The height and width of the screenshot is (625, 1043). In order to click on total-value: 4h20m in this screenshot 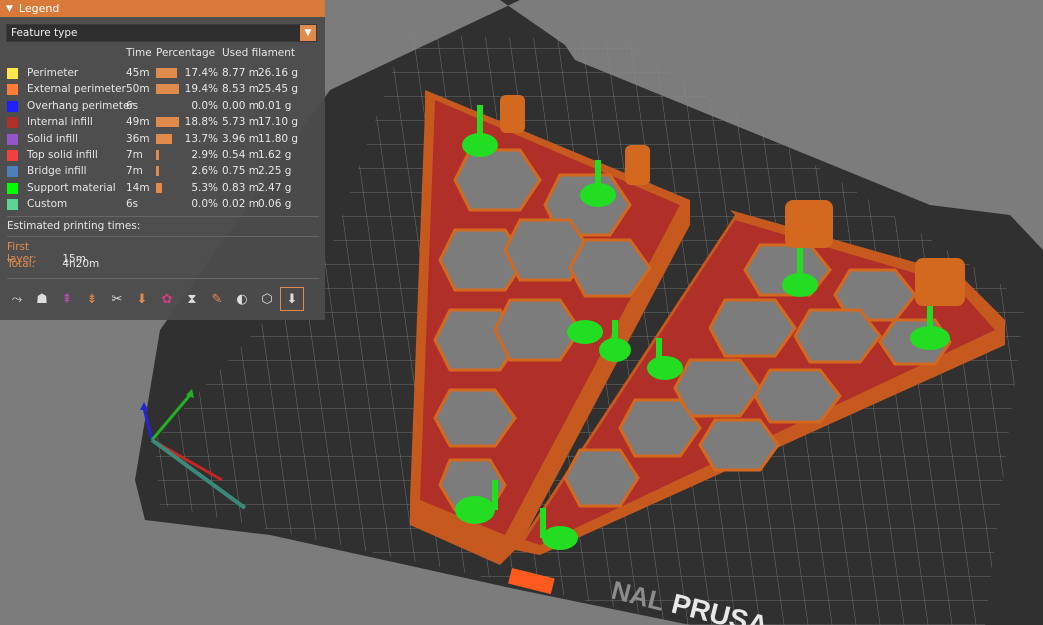, I will do `click(81, 264)`.